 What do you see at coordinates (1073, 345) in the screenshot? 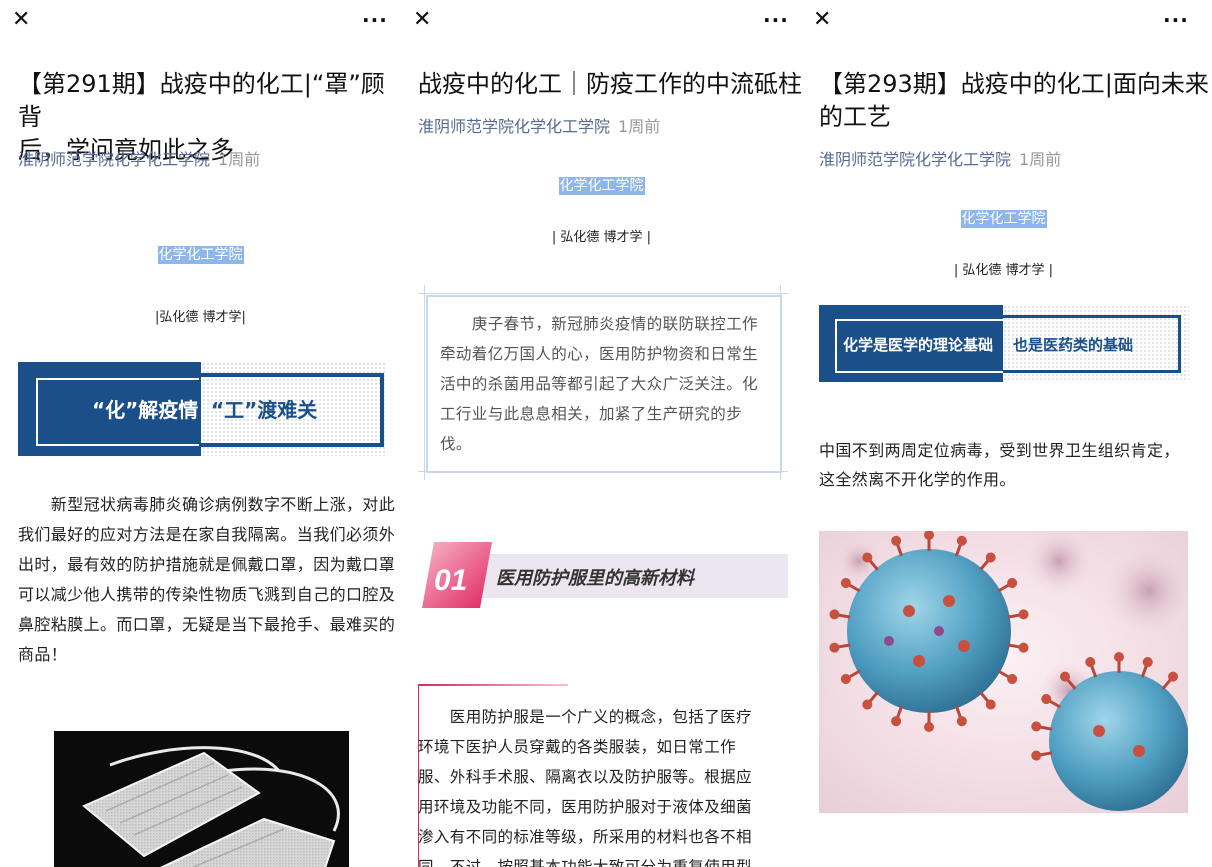
I see `banner-right-text: 也是医药类的基础` at bounding box center [1073, 345].